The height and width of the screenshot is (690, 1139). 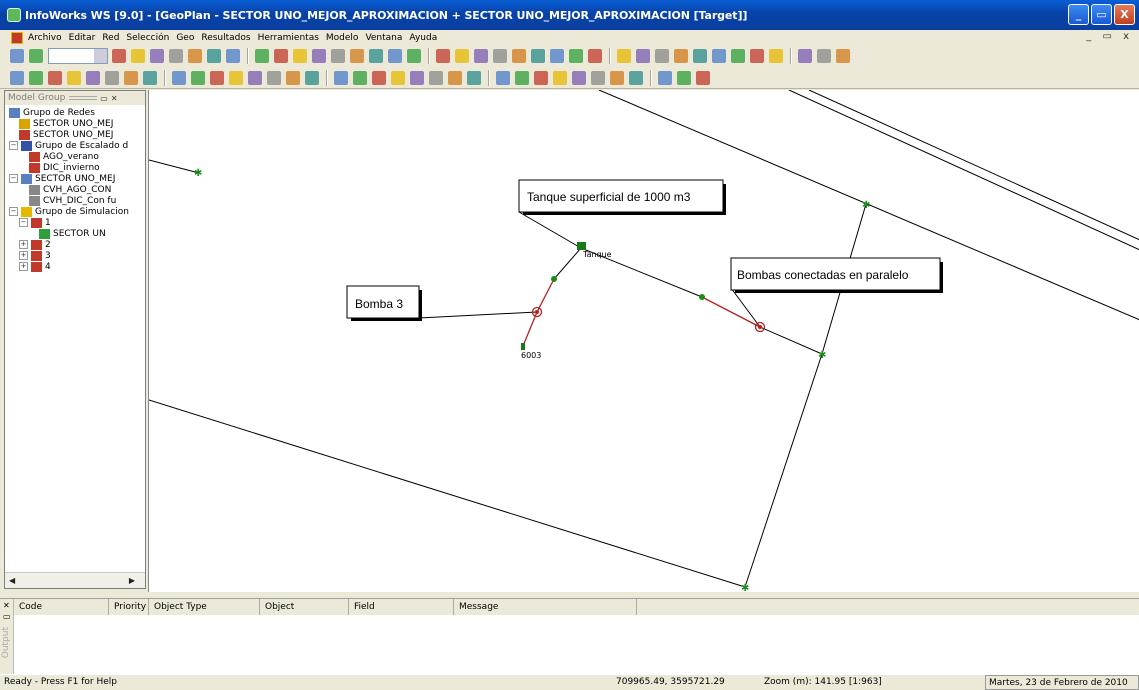 I want to click on animate-icon, so click(x=824, y=56).